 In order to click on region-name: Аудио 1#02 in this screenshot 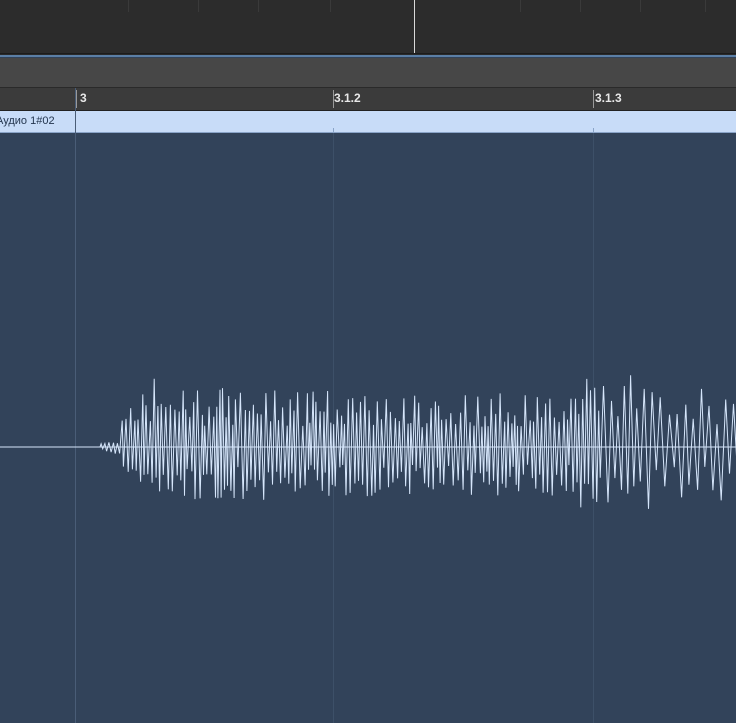, I will do `click(27, 121)`.